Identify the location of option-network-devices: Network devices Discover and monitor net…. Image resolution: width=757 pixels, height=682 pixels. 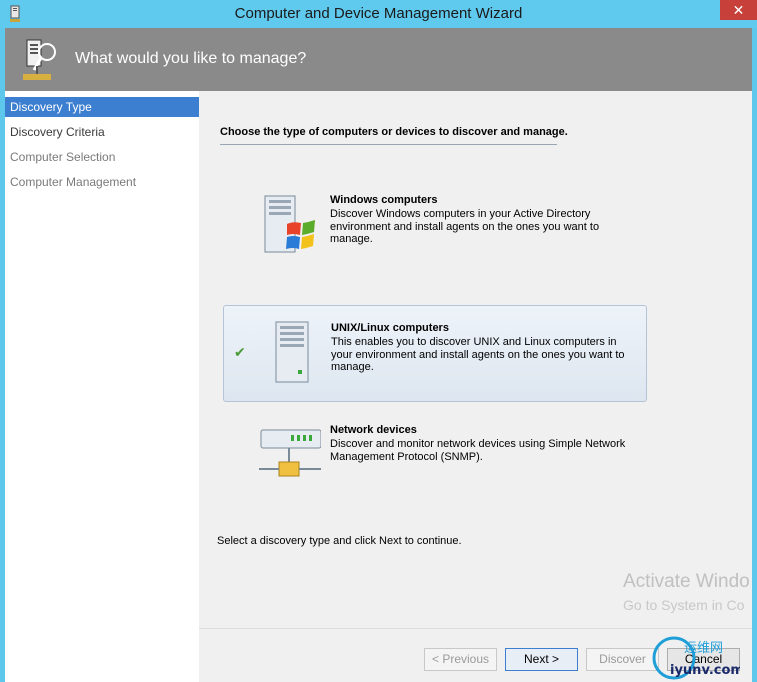
(435, 456).